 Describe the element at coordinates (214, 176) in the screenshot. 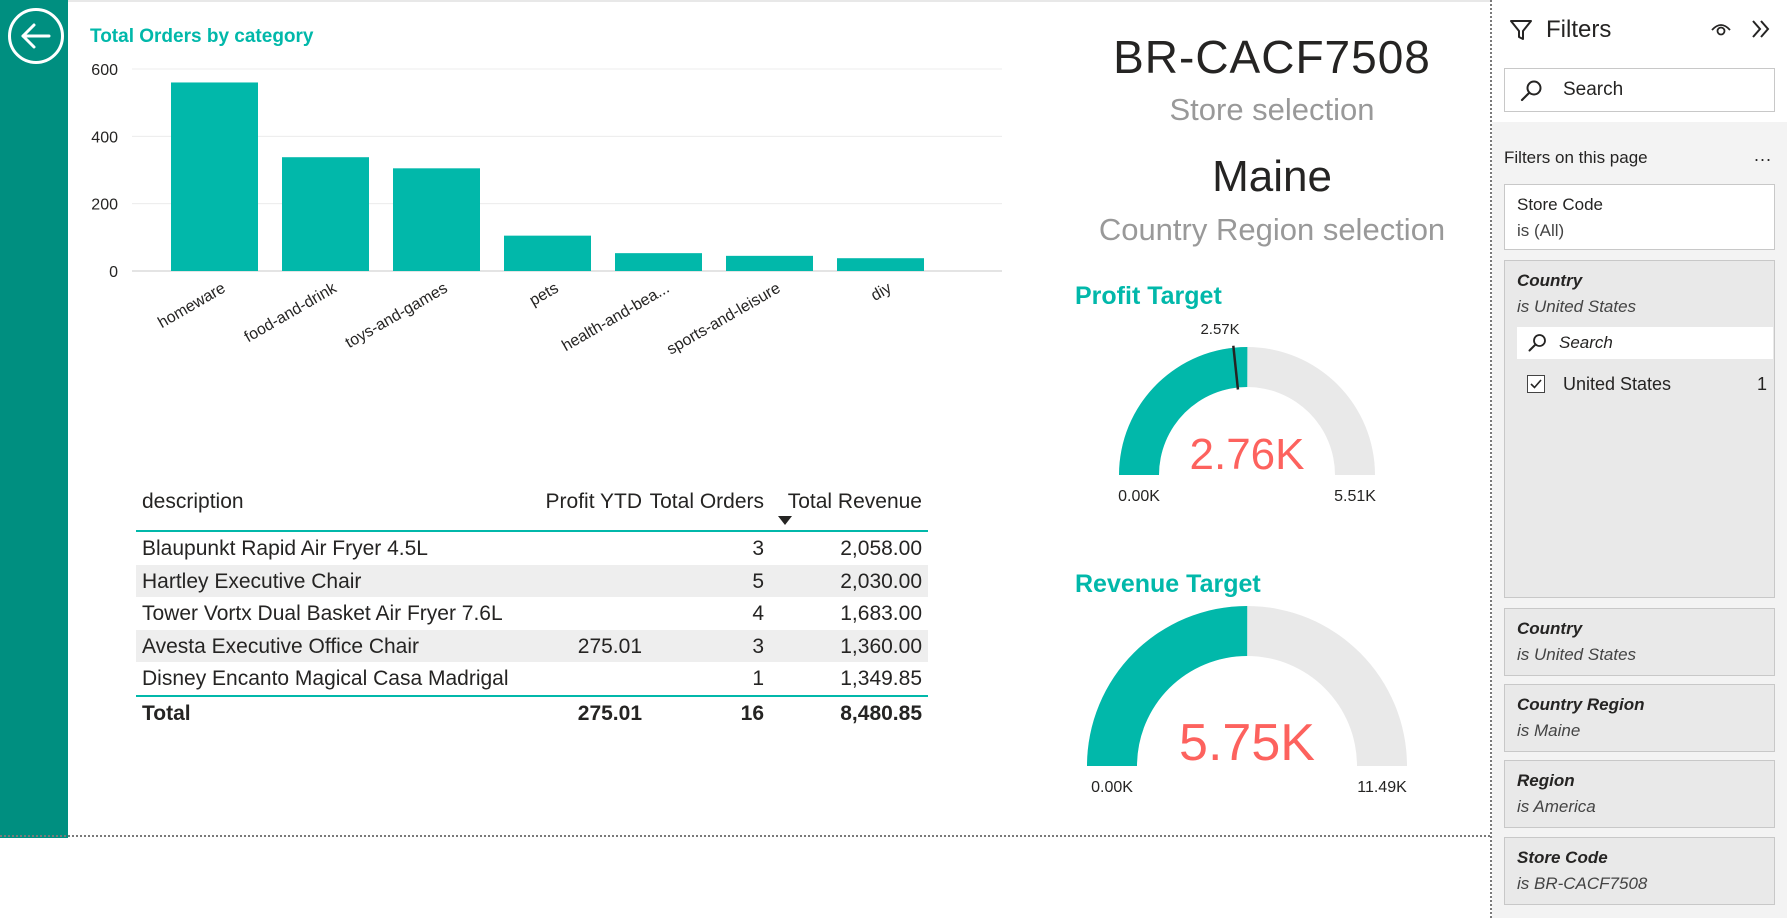

I see `bar-homeware` at that location.